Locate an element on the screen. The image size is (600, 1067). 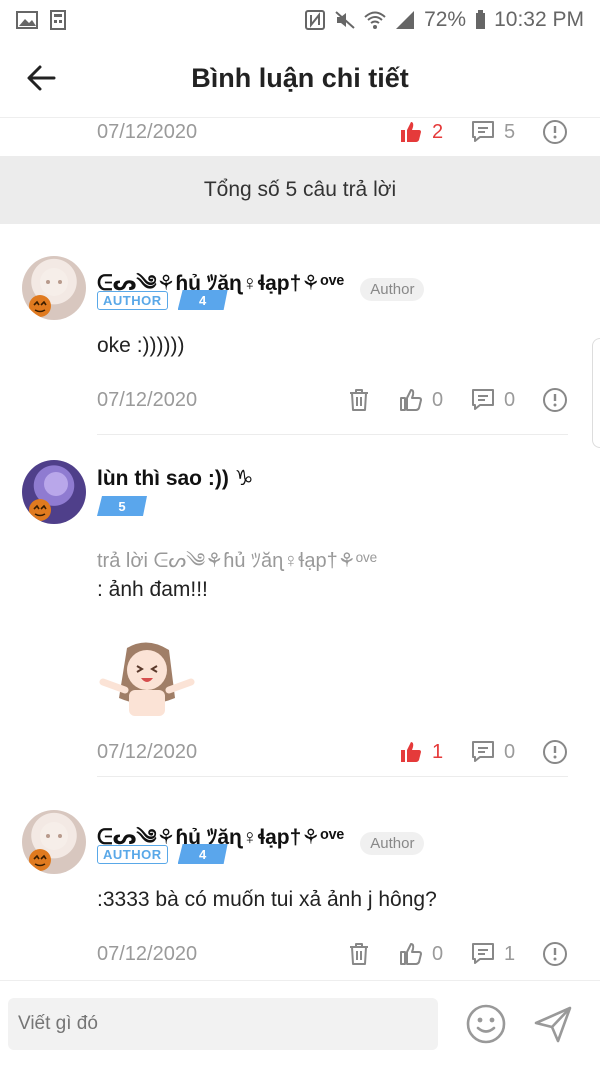
like-button: 1 is located at coordinates (421, 752).